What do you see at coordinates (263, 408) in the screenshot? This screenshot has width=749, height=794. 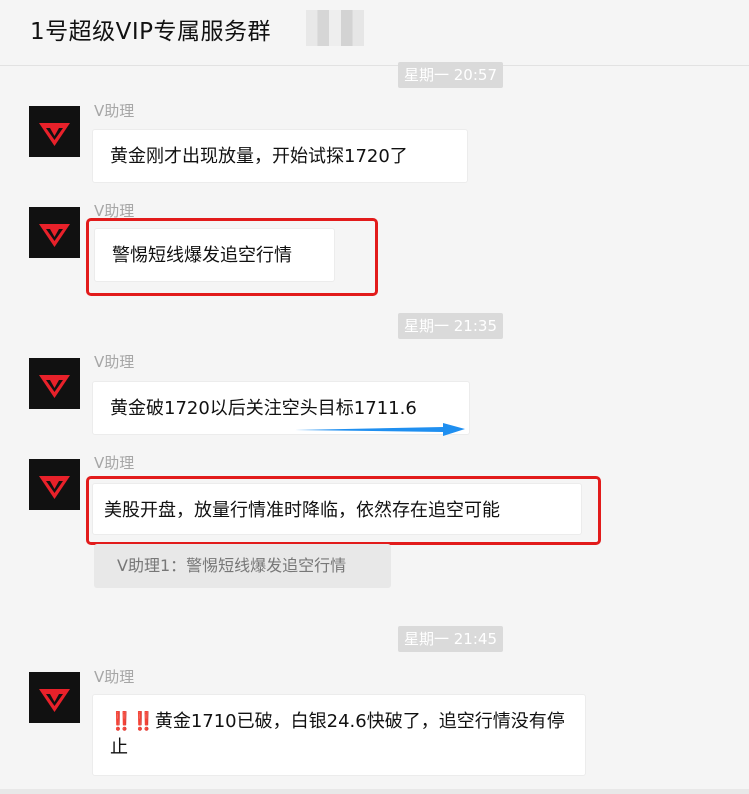 I see `message-text: 黄金破1720以后关注空头目标1711.6` at bounding box center [263, 408].